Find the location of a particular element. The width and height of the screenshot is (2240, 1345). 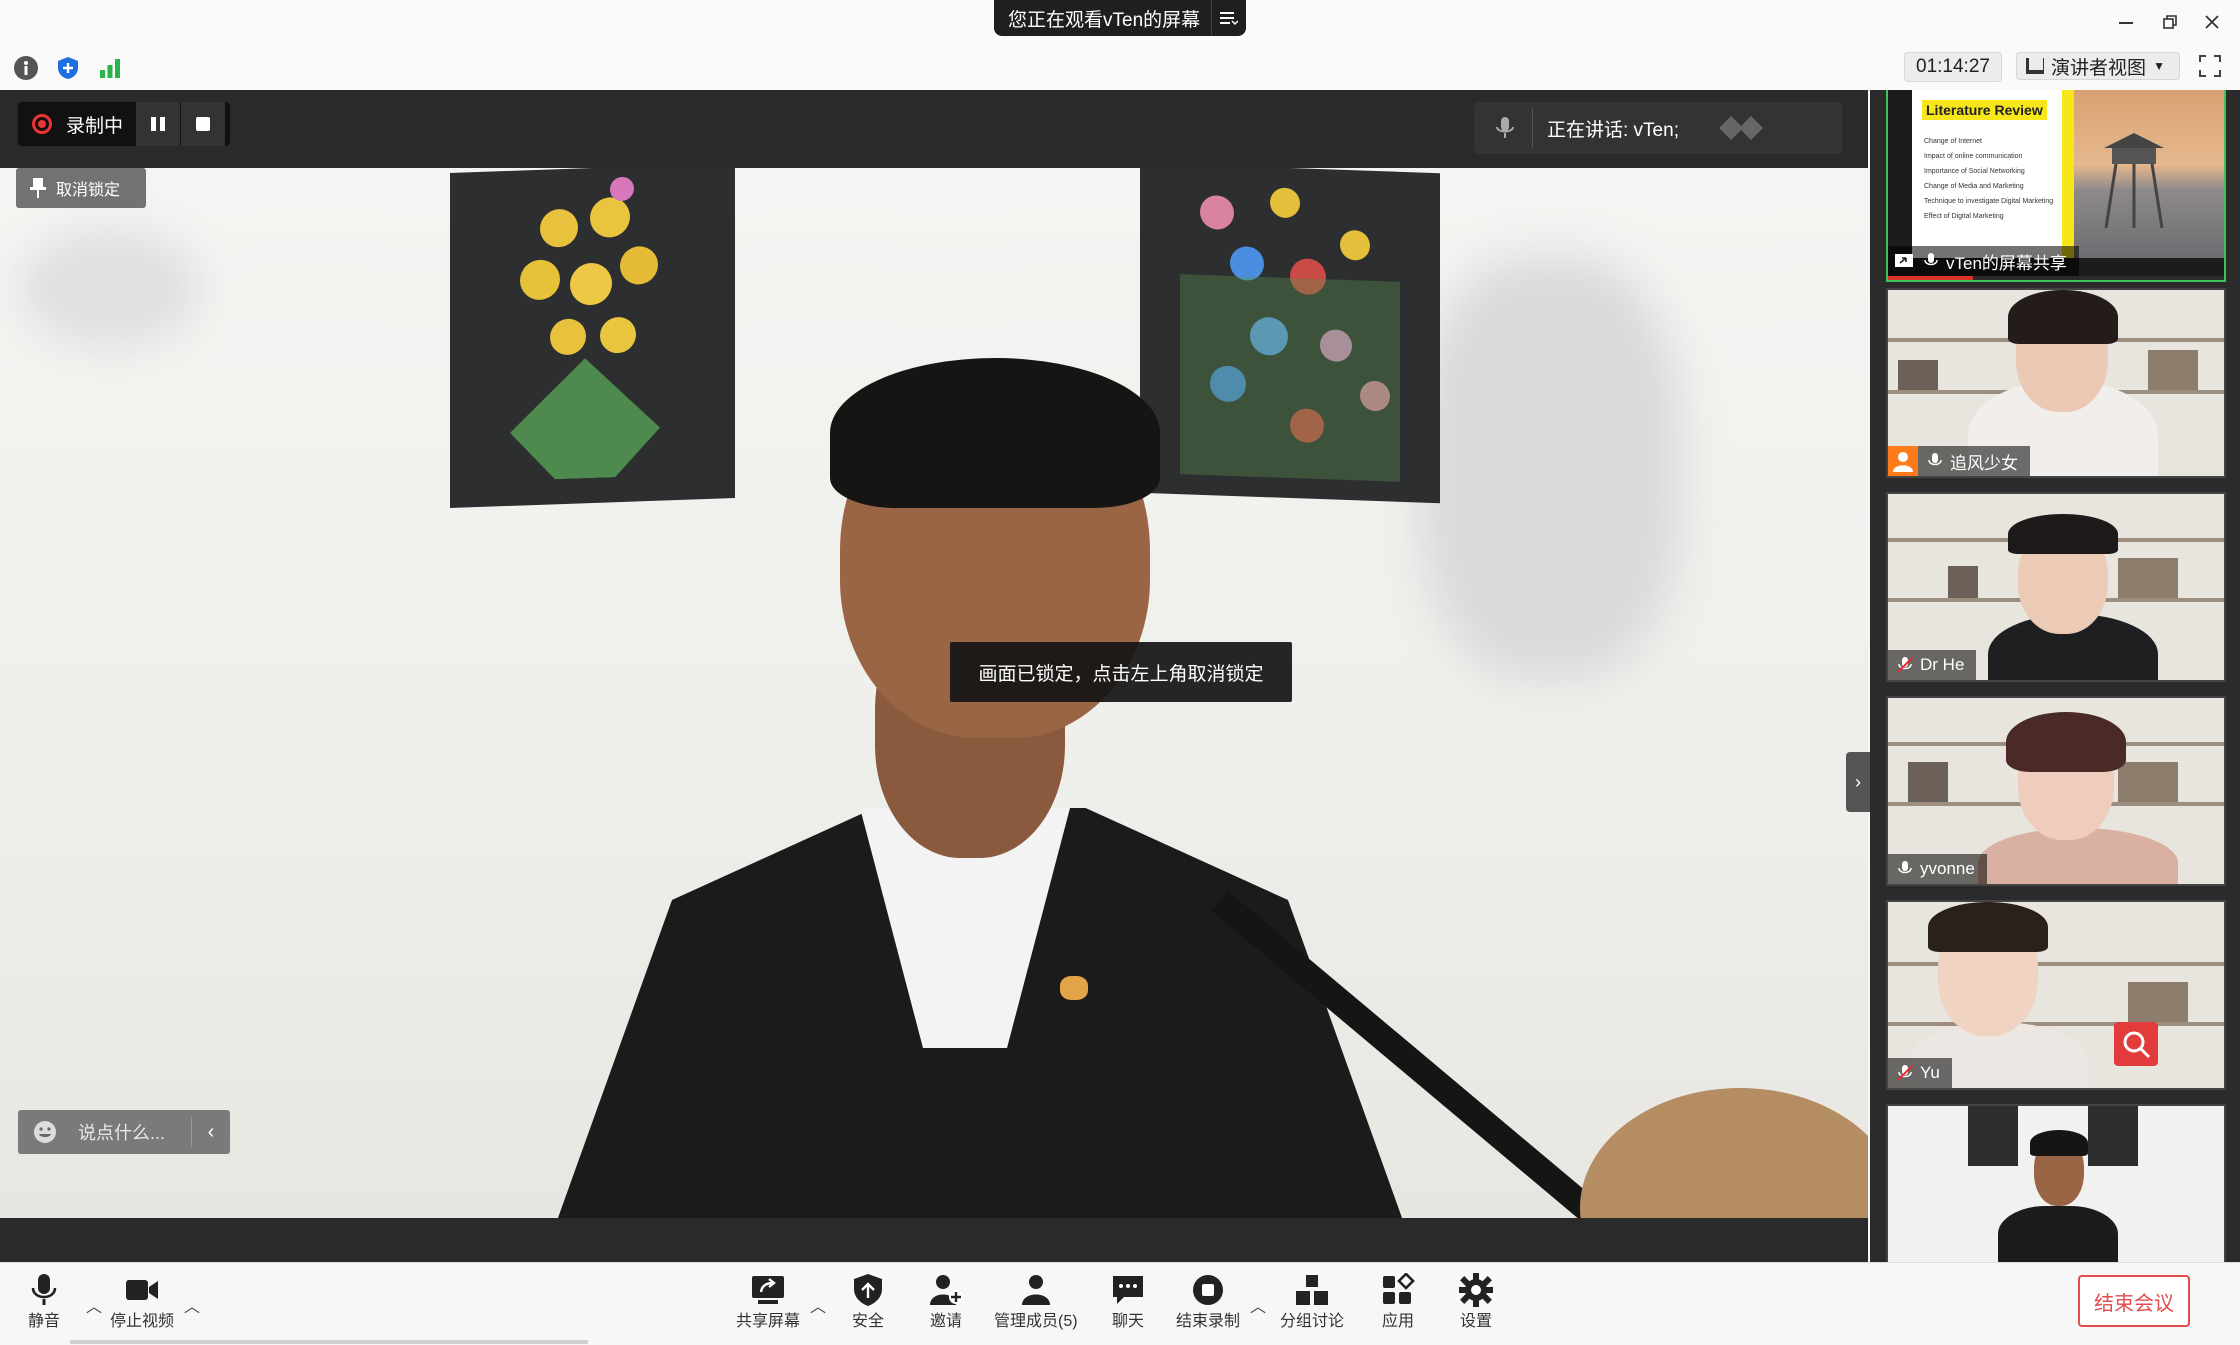

settings-label: 设置 is located at coordinates (1475, 1321).